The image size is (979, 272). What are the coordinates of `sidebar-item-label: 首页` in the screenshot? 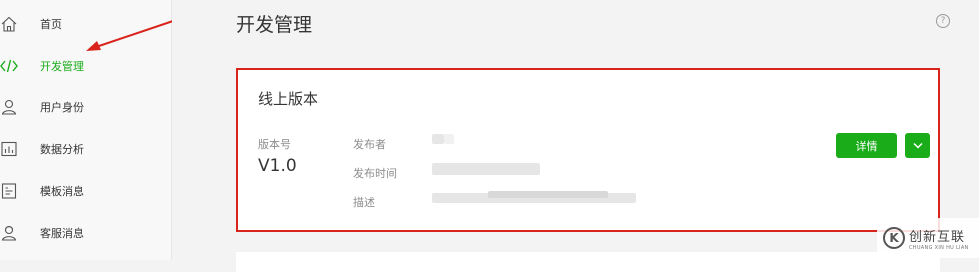 It's located at (51, 24).